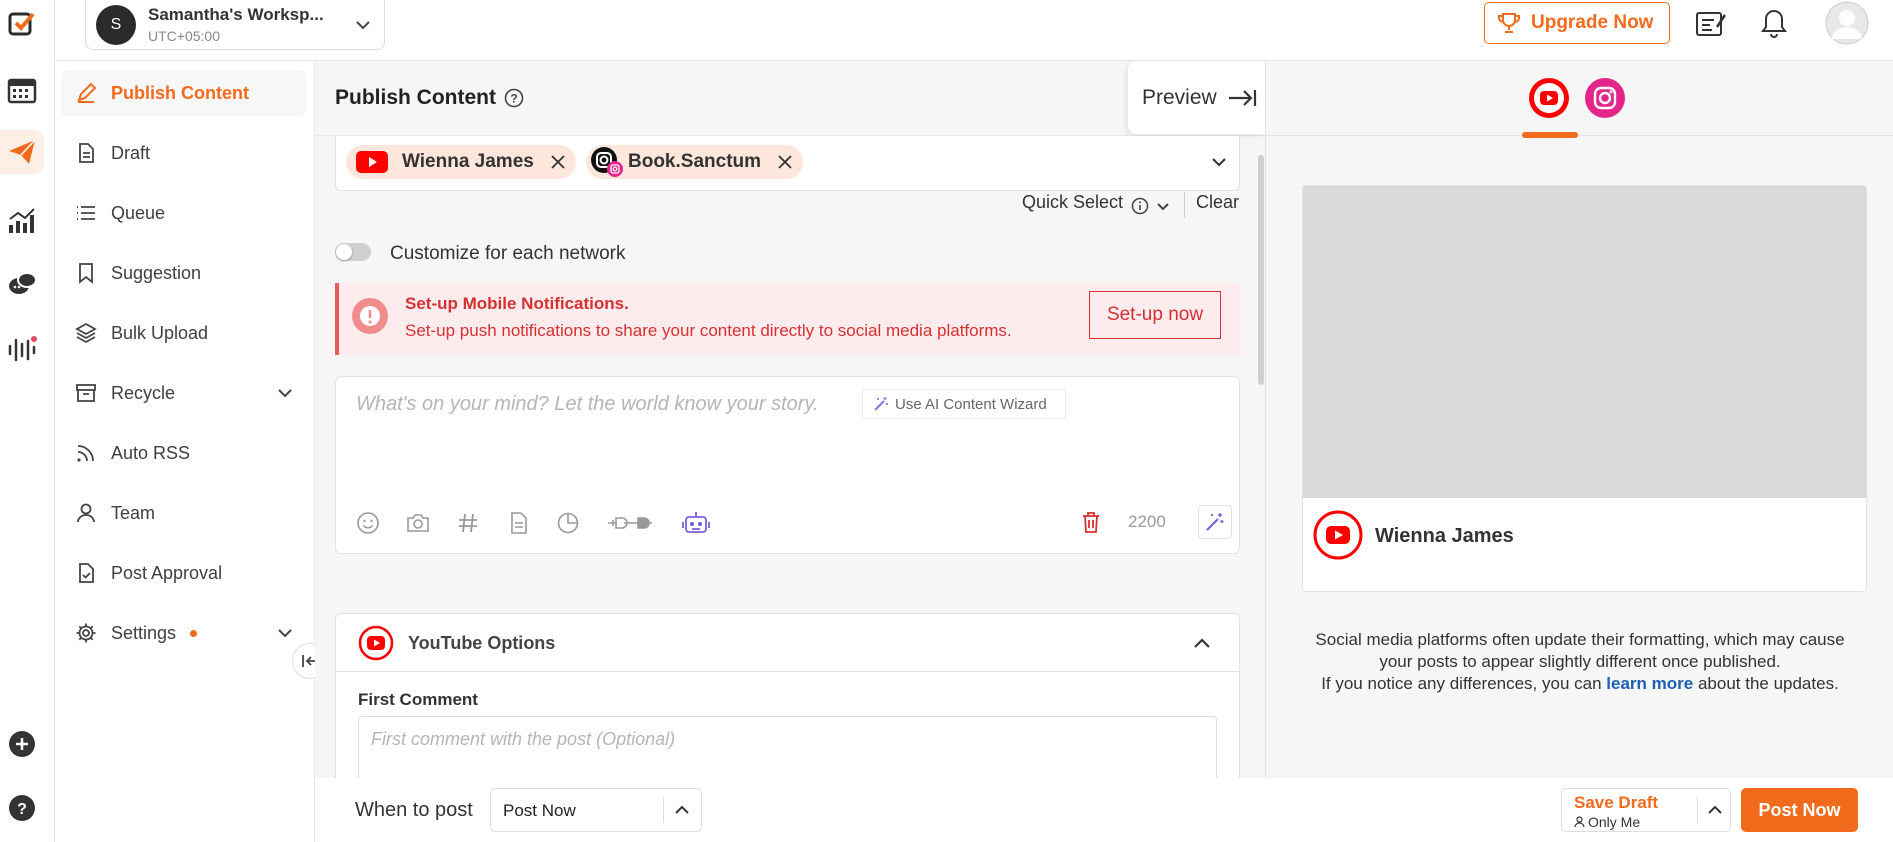 This screenshot has width=1893, height=842. Describe the element at coordinates (183, 93) in the screenshot. I see `sidebar-item-publish-content: Publish Content` at that location.